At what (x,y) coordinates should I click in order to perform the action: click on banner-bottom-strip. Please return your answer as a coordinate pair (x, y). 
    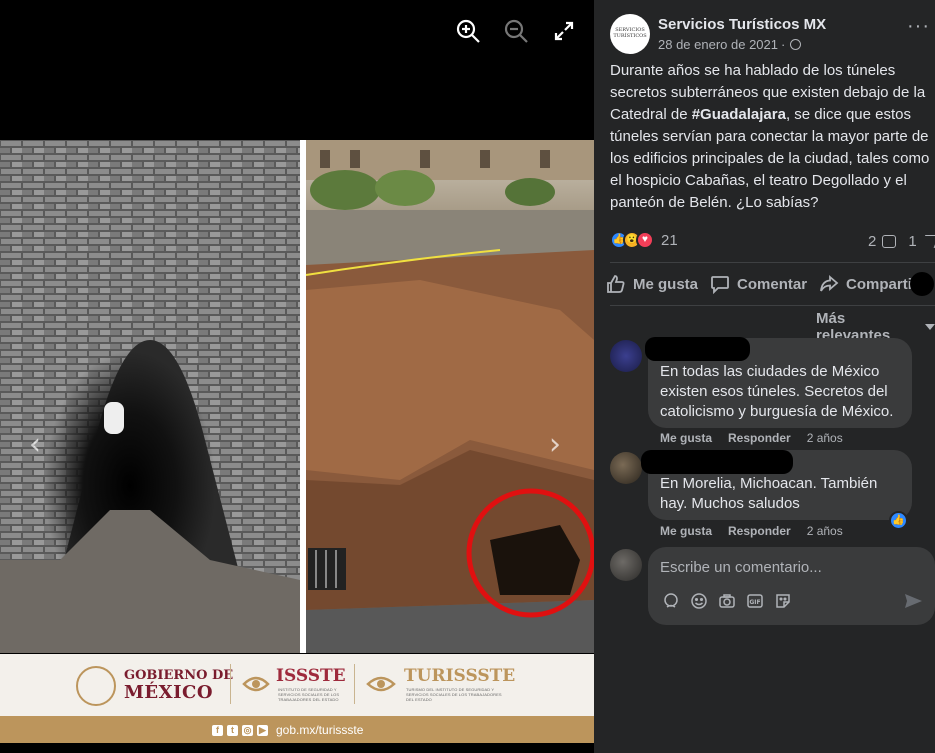
    Looking at the image, I should click on (297, 748).